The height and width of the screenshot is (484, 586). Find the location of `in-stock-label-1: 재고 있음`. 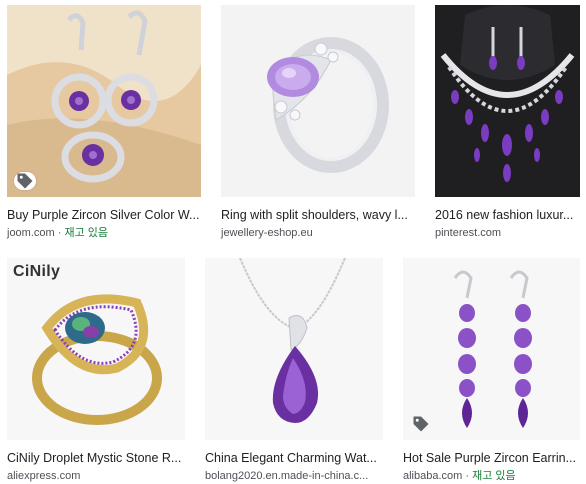

in-stock-label-1: 재고 있음 is located at coordinates (86, 233).